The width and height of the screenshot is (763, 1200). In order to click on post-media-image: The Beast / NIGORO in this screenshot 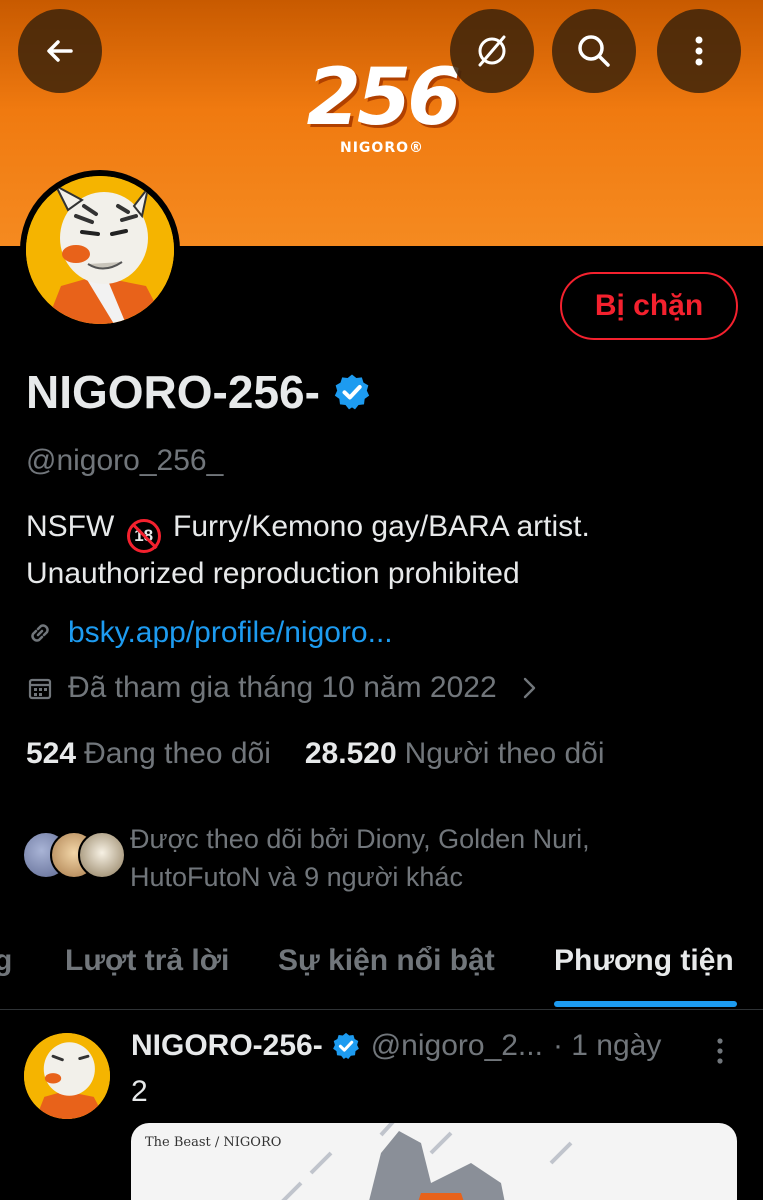, I will do `click(434, 1161)`.